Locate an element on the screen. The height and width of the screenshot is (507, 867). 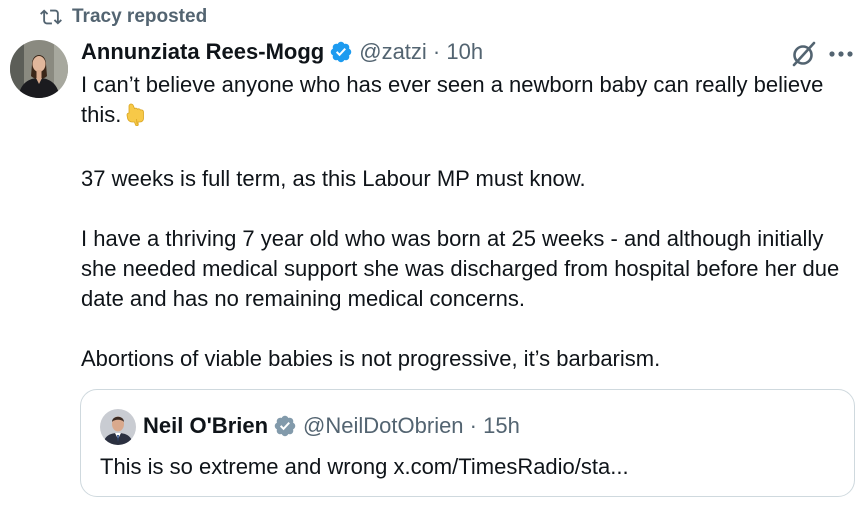
quoted-author-name: Neil O'Brien is located at coordinates (205, 426).